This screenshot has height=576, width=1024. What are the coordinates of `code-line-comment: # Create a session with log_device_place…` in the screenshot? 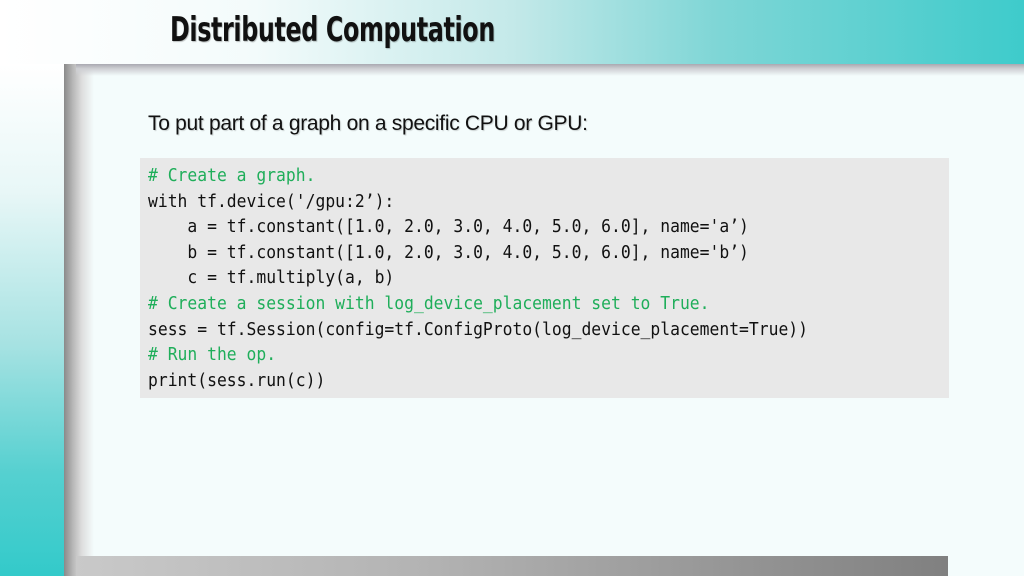 It's located at (429, 303).